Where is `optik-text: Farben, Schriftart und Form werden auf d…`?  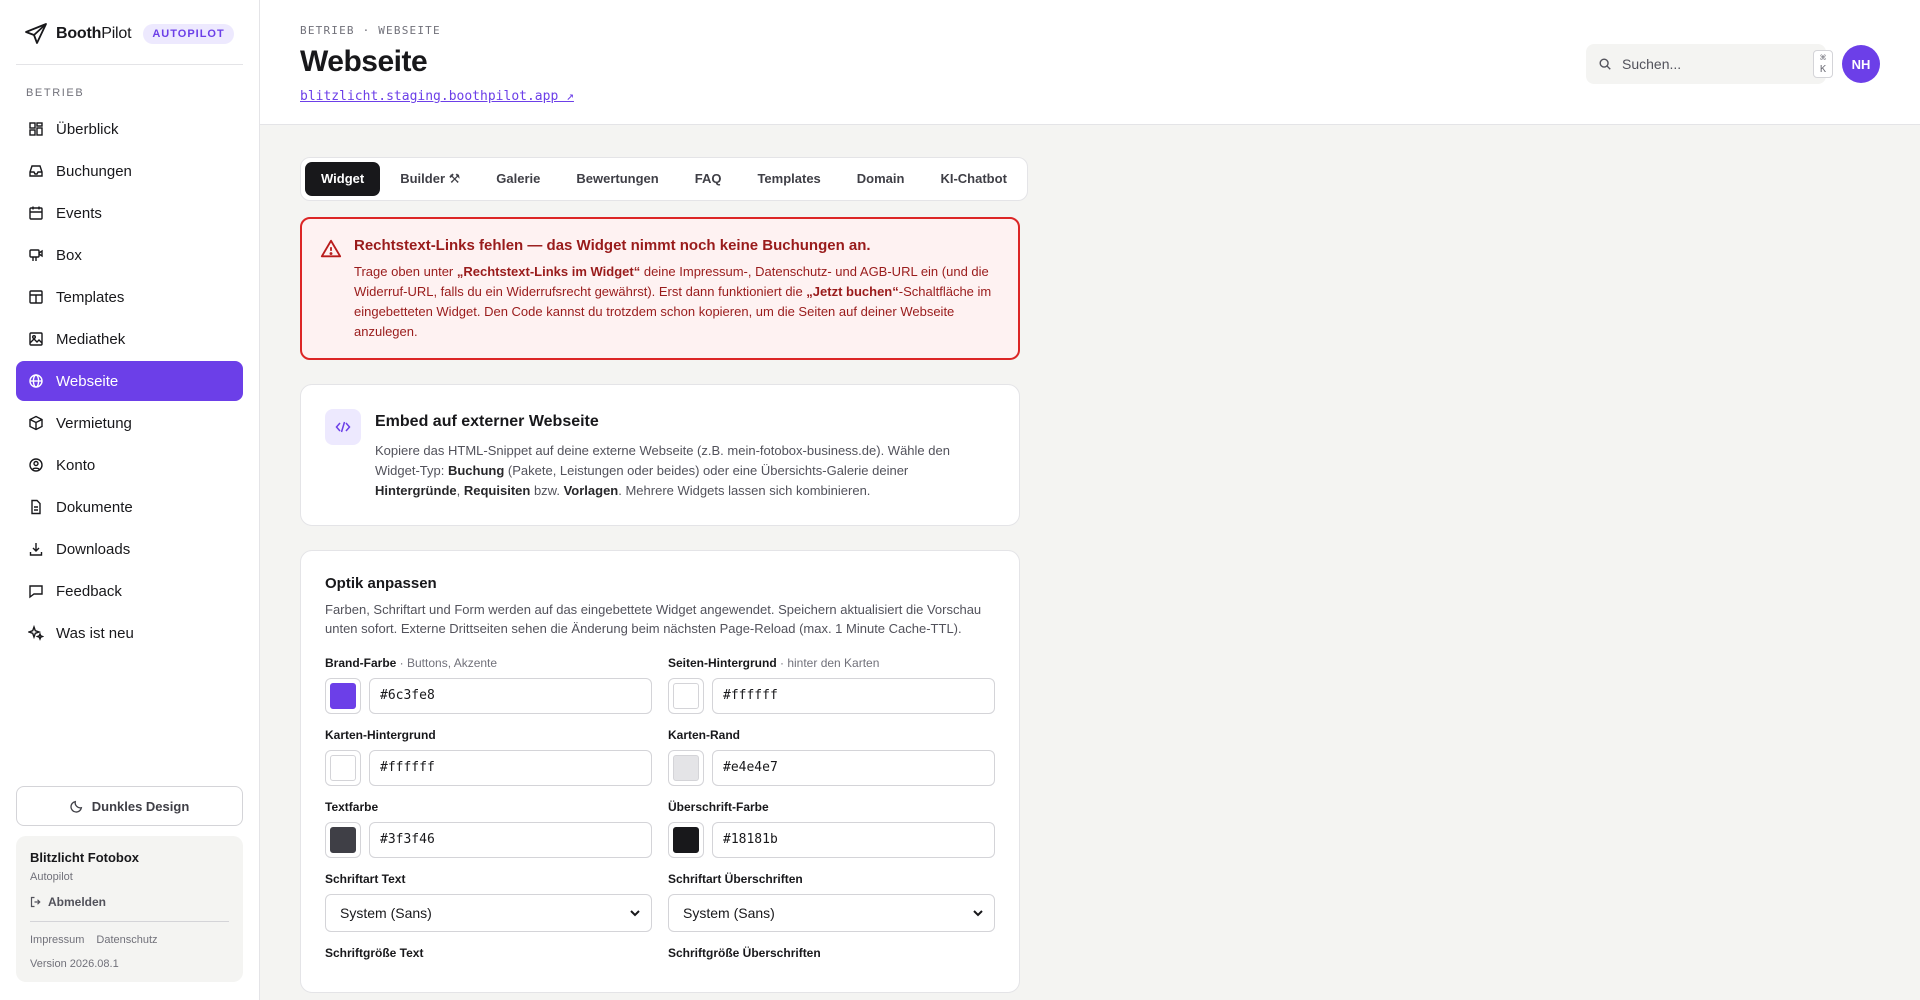 optik-text: Farben, Schriftart und Form werden auf d… is located at coordinates (653, 618).